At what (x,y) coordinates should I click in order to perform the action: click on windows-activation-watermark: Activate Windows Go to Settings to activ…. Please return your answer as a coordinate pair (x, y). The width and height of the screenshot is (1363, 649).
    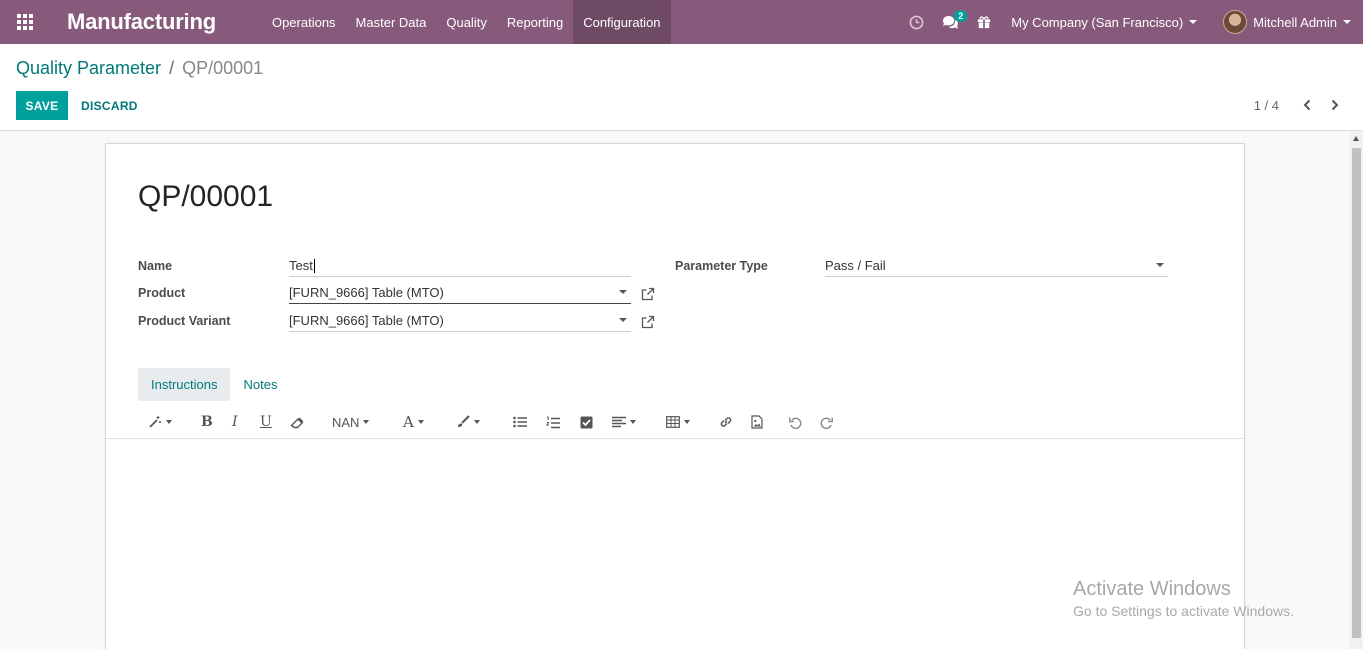
    Looking at the image, I should click on (1183, 598).